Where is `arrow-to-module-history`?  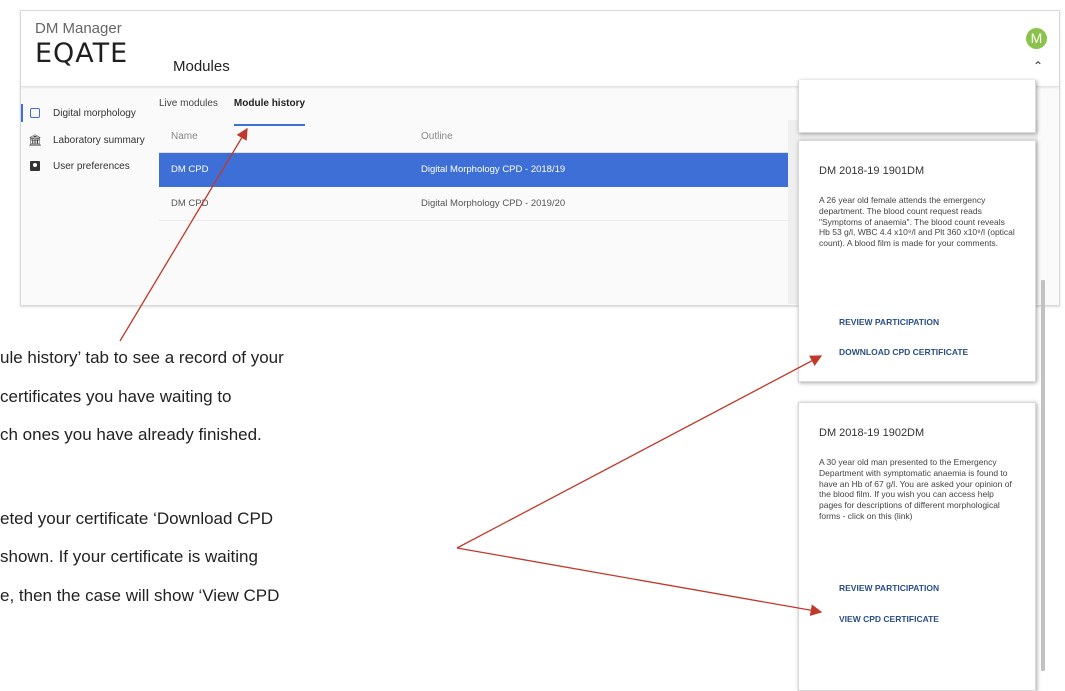
arrow-to-module-history is located at coordinates (183, 234).